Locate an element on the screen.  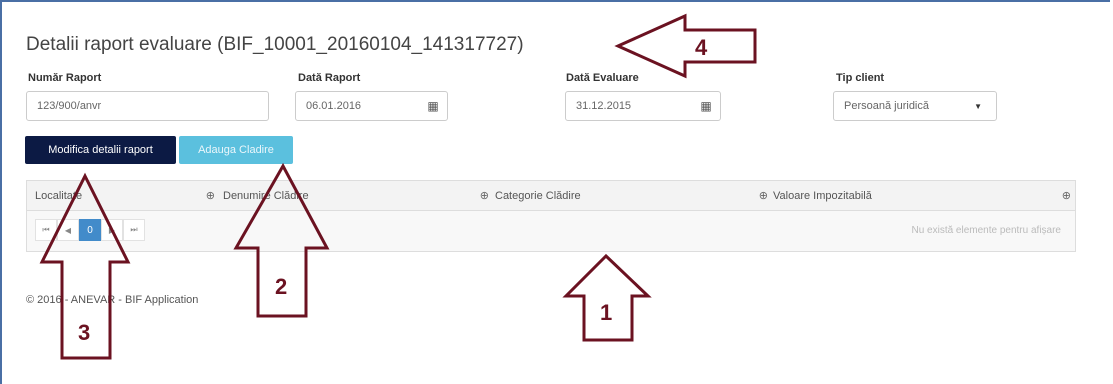
arrow-1-icon is located at coordinates (607, 297).